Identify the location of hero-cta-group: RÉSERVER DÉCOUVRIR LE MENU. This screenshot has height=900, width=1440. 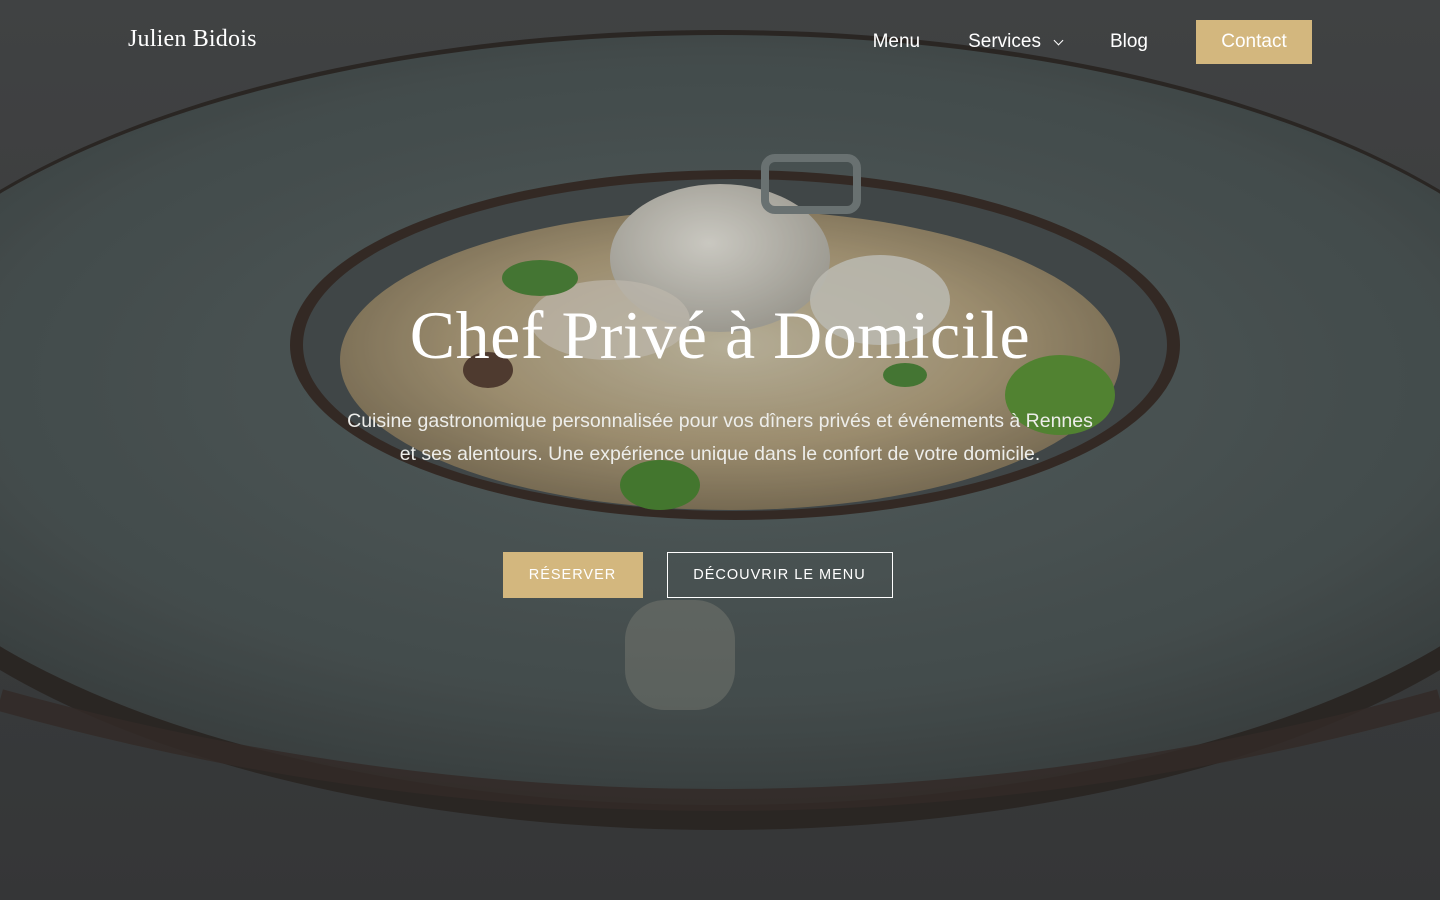
(720, 575).